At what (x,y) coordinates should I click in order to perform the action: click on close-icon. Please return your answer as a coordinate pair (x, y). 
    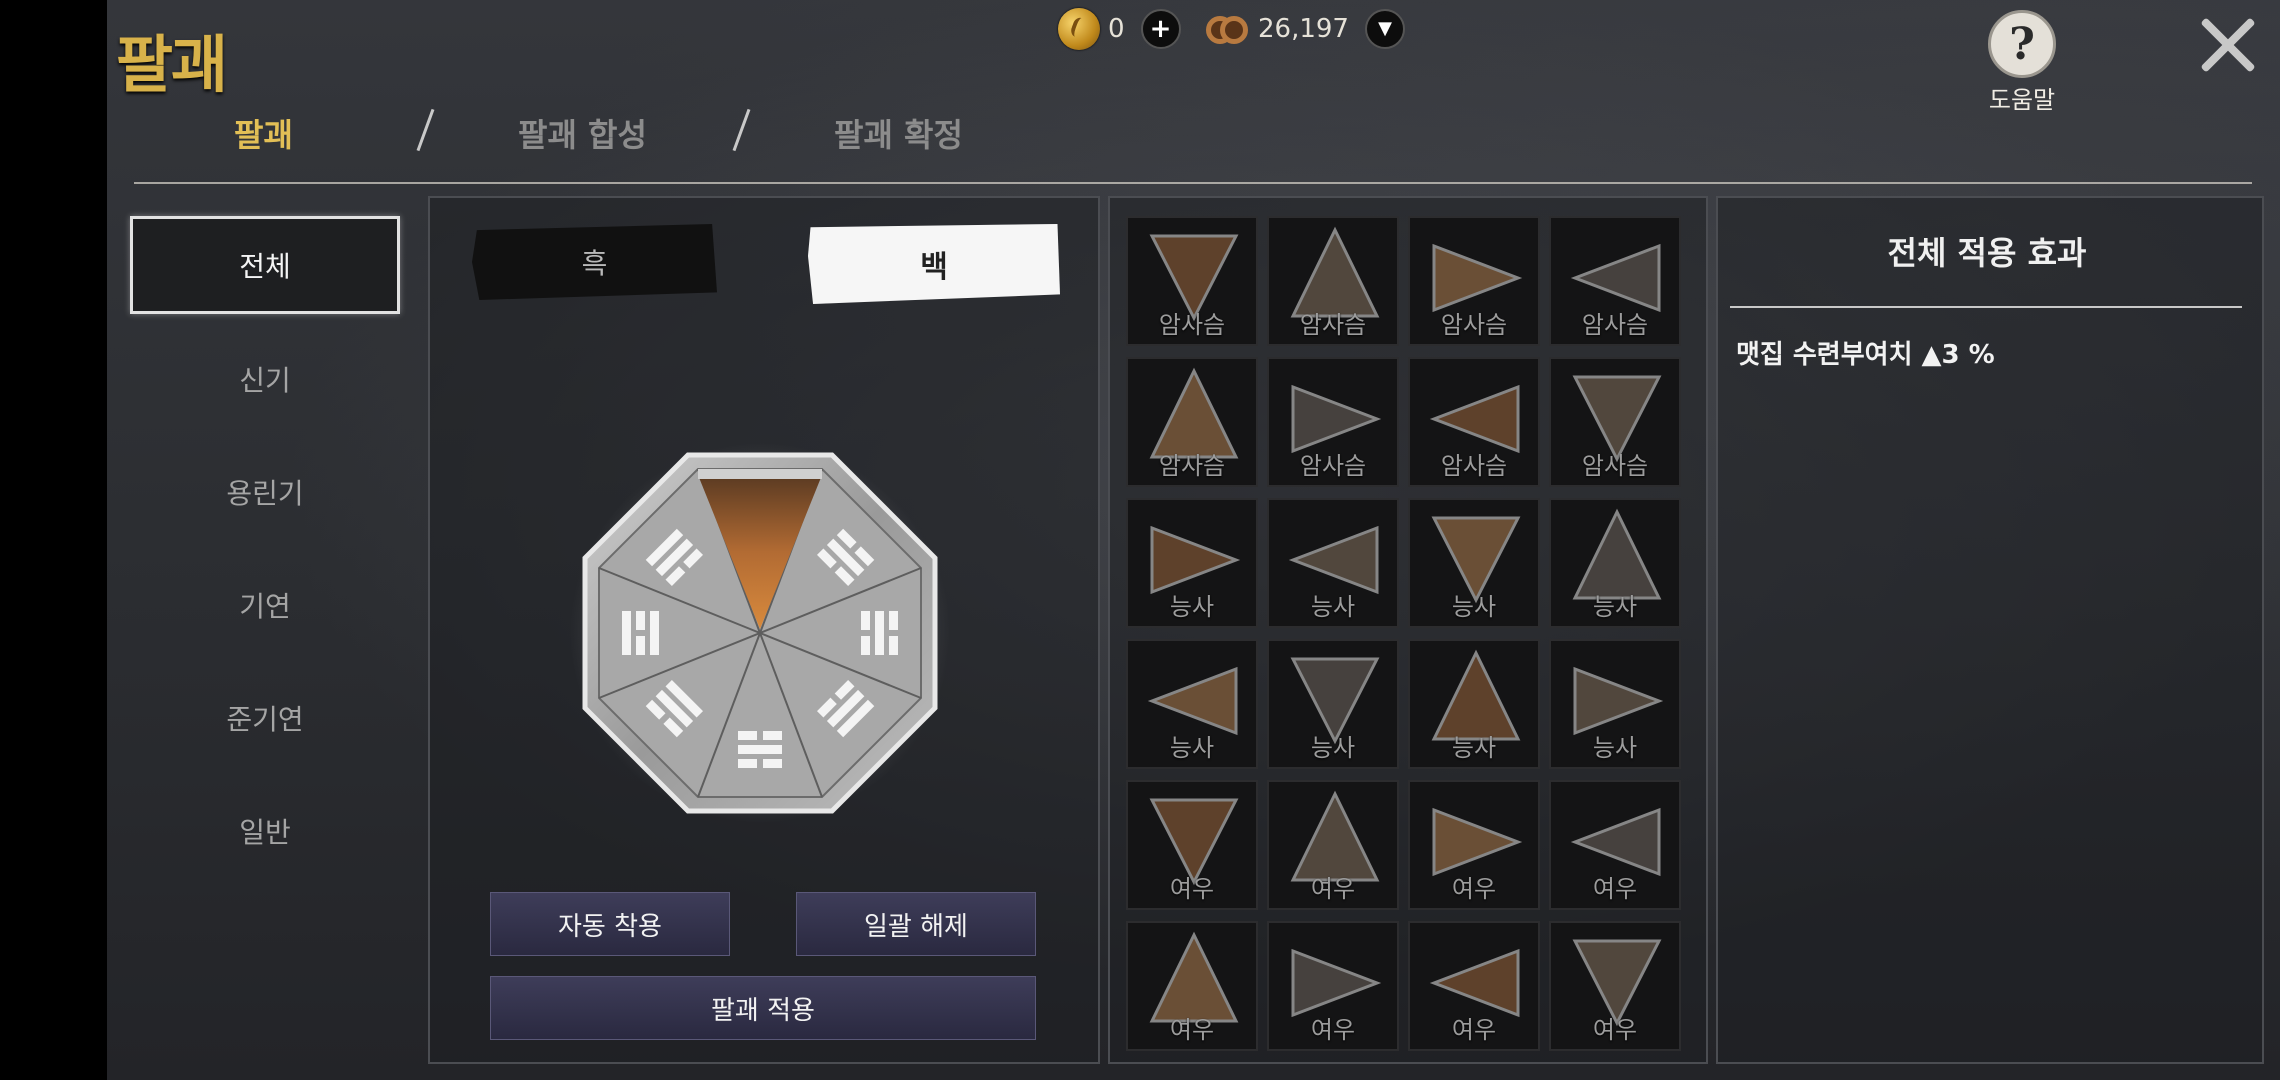
    Looking at the image, I should click on (2228, 45).